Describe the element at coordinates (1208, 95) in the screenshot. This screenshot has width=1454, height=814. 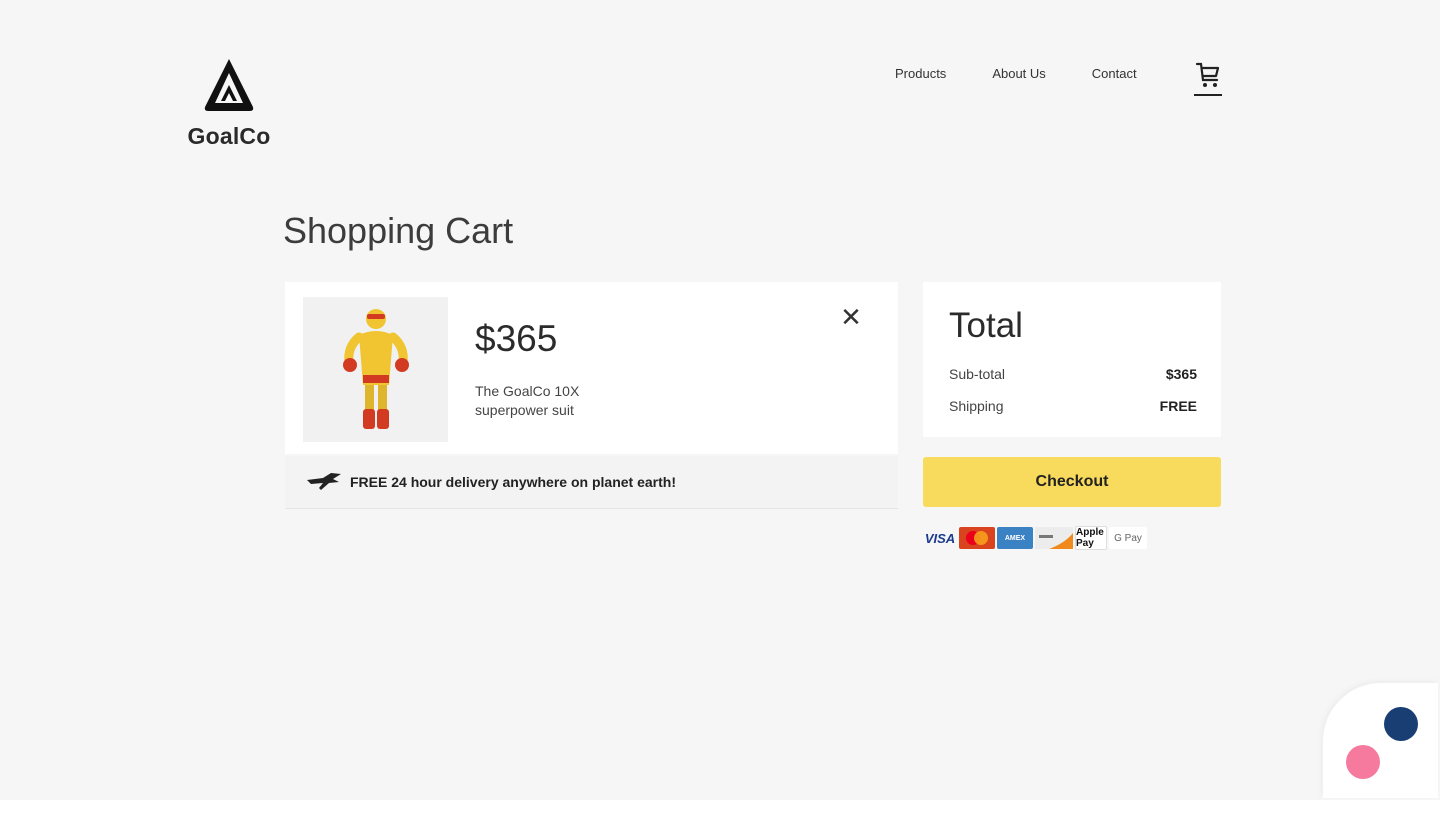
I see `active-underline` at that location.